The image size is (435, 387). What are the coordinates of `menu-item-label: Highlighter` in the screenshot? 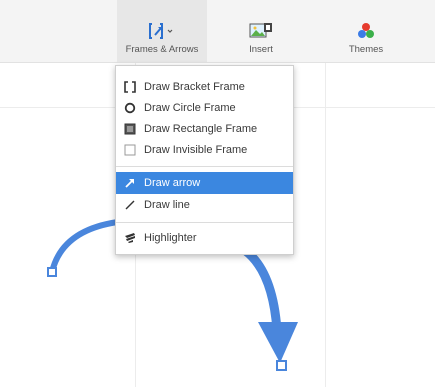 It's located at (170, 238).